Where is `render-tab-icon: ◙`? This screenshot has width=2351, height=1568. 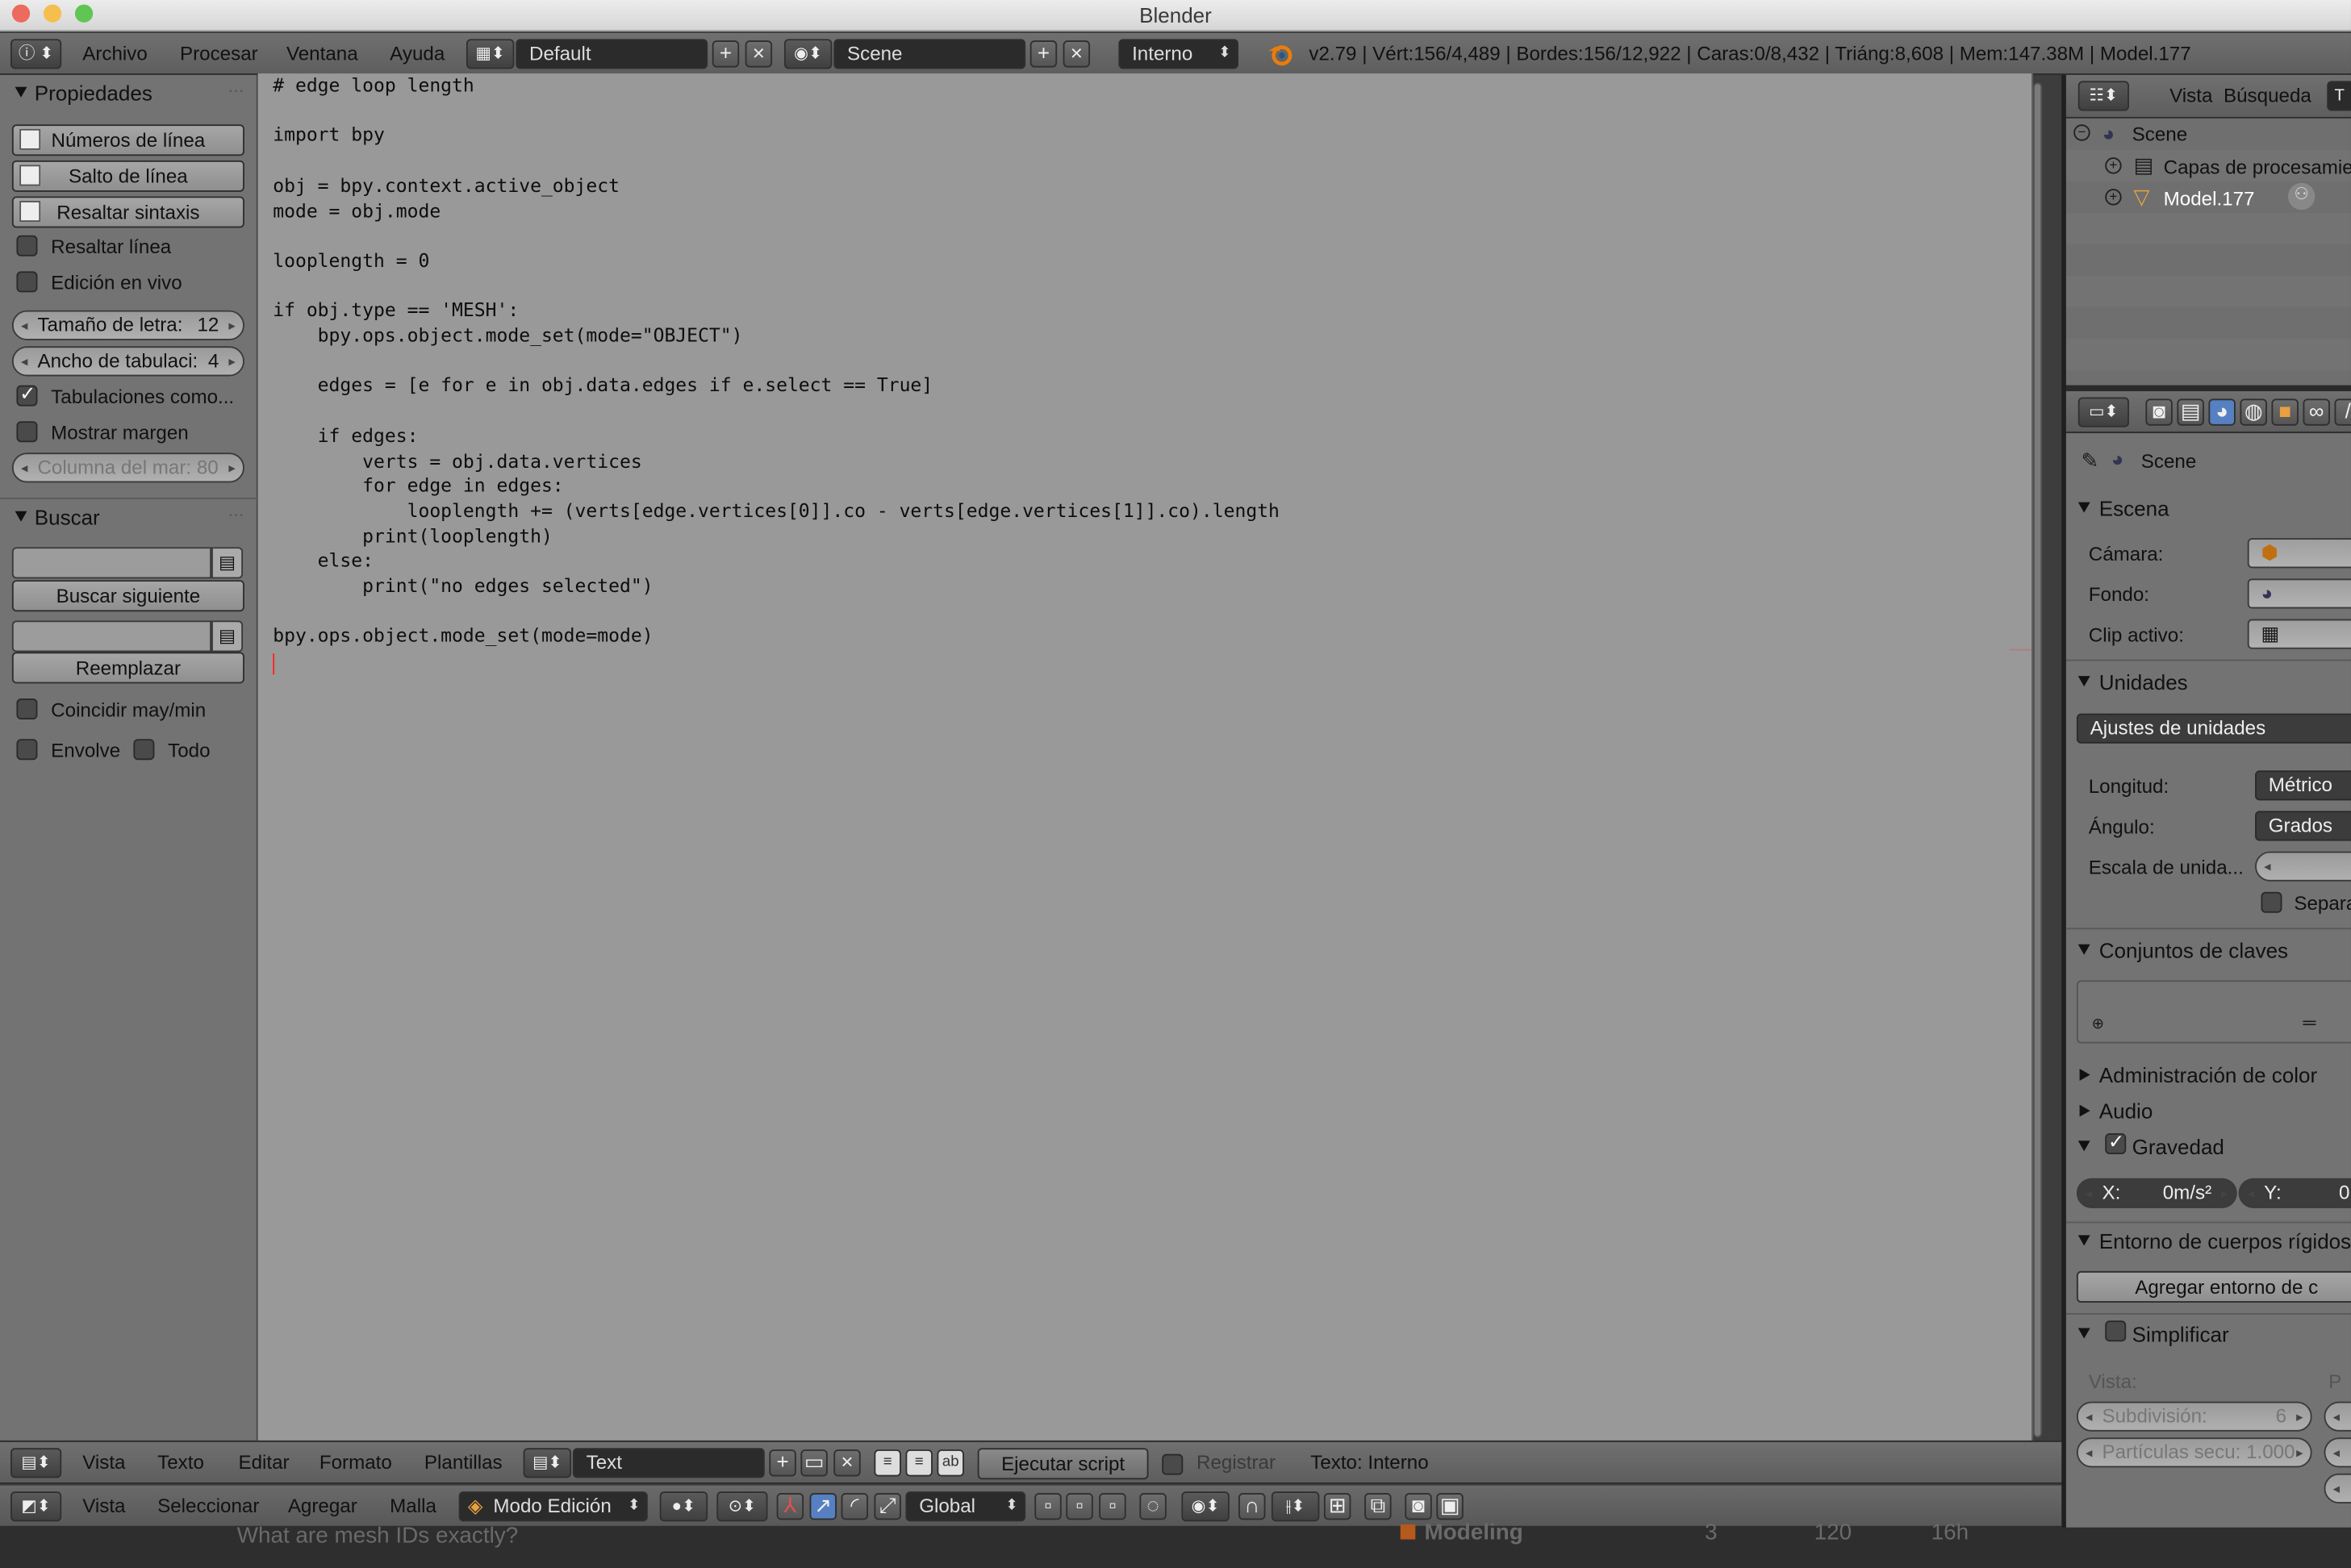 render-tab-icon: ◙ is located at coordinates (2159, 412).